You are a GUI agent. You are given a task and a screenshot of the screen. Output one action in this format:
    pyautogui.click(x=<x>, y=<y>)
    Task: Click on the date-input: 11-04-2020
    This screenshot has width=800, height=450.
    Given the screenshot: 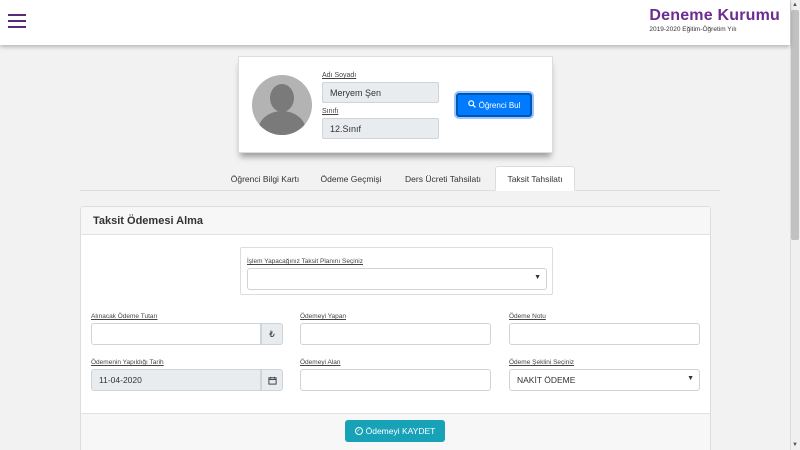 What is the action you would take?
    pyautogui.click(x=176, y=380)
    